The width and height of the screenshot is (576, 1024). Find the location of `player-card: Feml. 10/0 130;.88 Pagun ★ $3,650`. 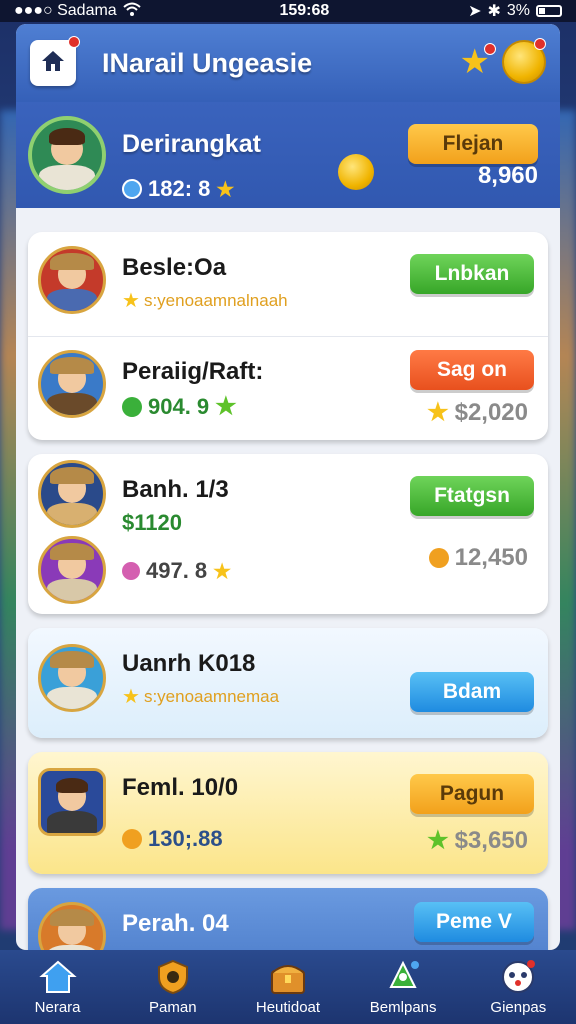

player-card: Feml. 10/0 130;.88 Pagun ★ $3,650 is located at coordinates (288, 813).